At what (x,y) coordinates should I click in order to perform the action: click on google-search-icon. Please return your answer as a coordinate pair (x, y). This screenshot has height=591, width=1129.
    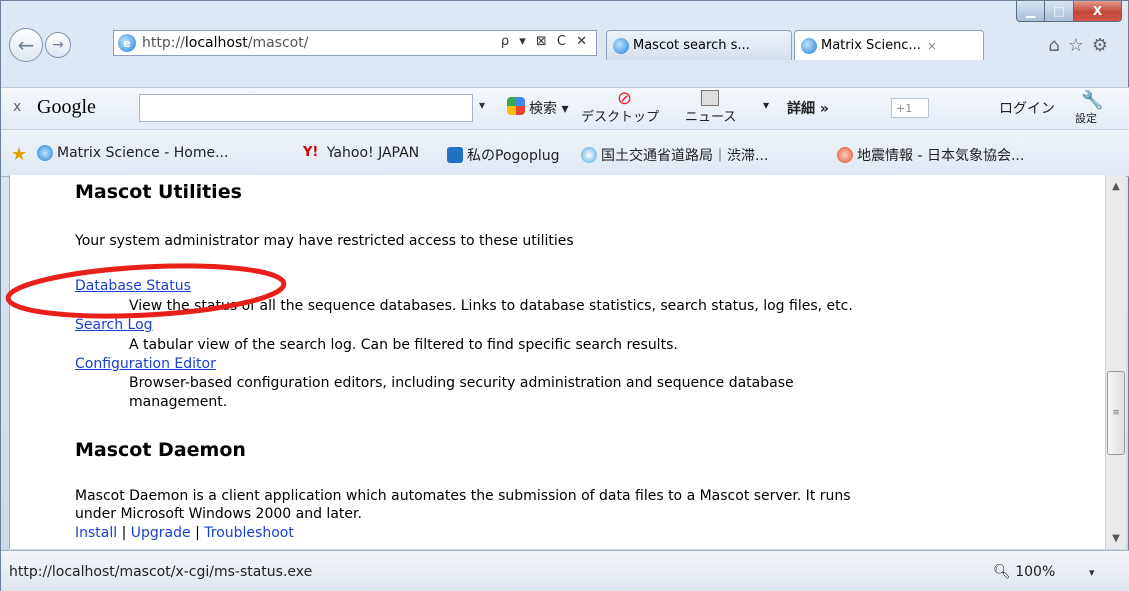
    Looking at the image, I should click on (516, 106).